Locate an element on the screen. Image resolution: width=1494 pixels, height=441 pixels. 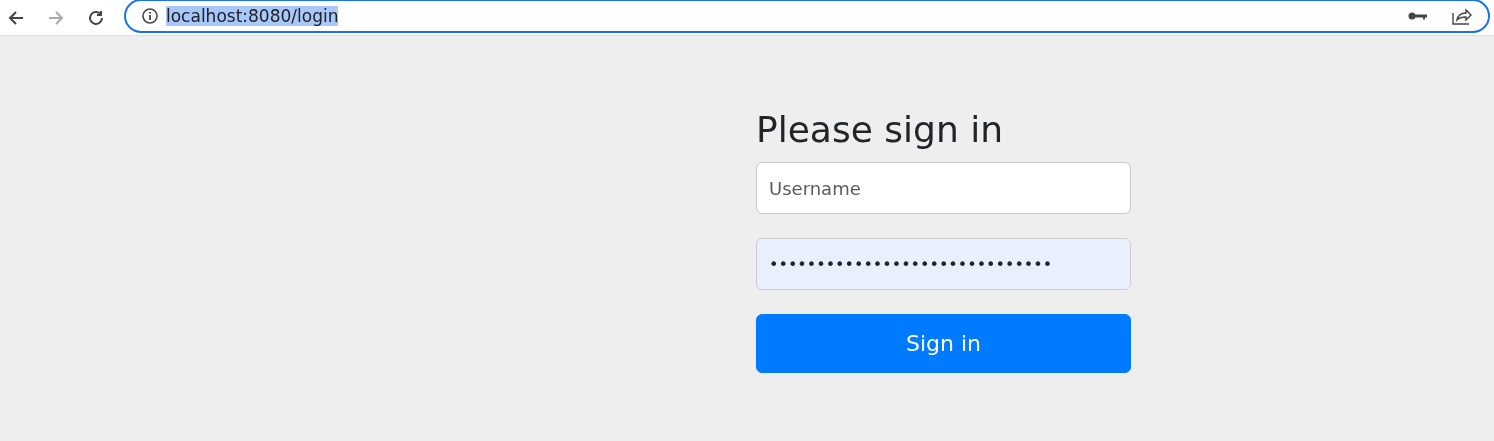
share-icon is located at coordinates (1462, 15).